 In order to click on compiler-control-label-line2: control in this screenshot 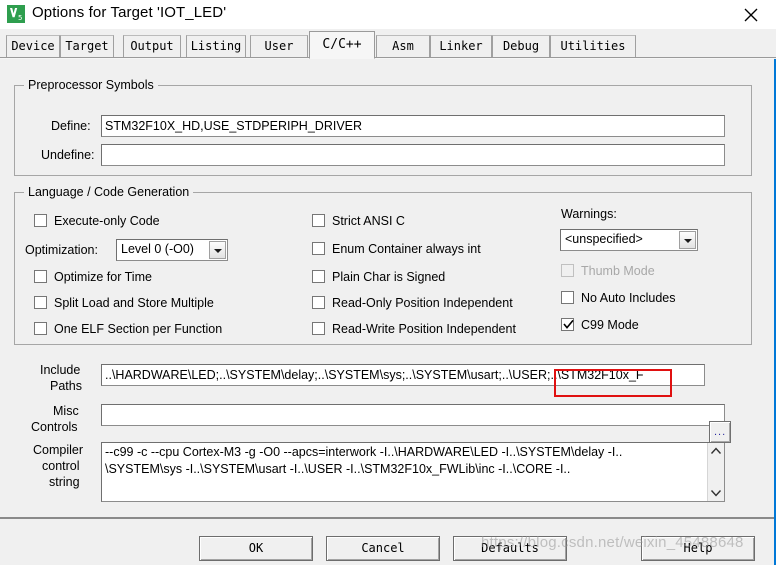, I will do `click(61, 466)`.